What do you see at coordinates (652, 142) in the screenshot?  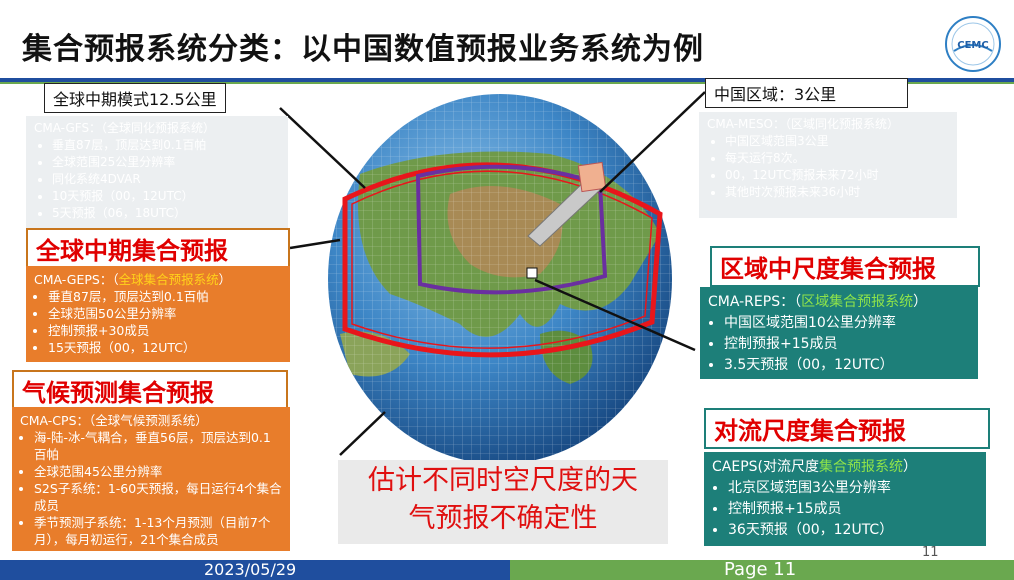 I see `pointer-china-region` at bounding box center [652, 142].